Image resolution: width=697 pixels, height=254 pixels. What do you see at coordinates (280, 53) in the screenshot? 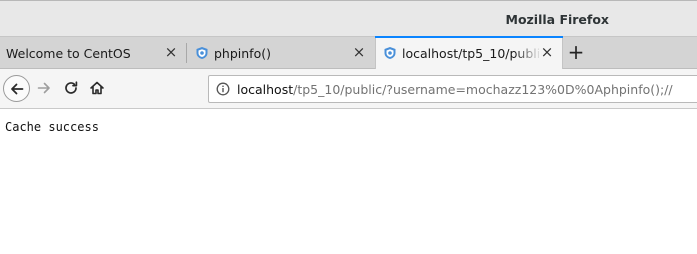
I see `tab-phpinfo: phpinfo() ×` at bounding box center [280, 53].